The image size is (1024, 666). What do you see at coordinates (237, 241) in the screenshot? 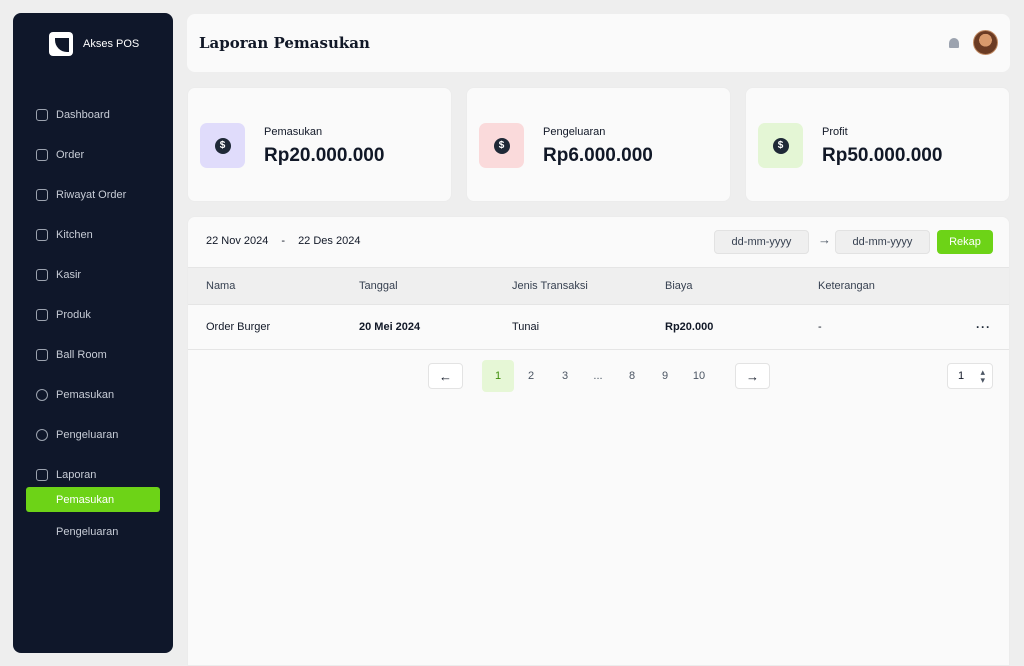
I see `range-start: 22 Nov 2024` at bounding box center [237, 241].